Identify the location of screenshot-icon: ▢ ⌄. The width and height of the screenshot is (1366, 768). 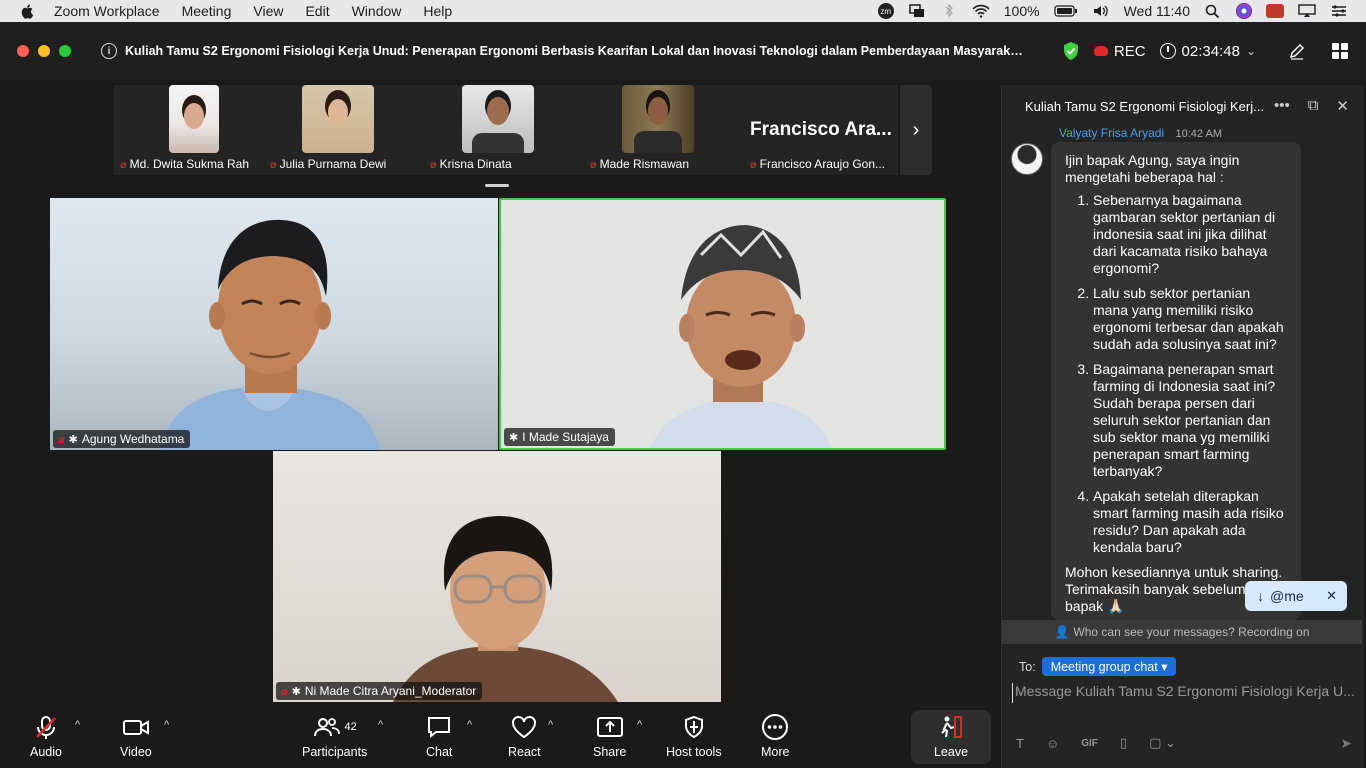
(1162, 743).